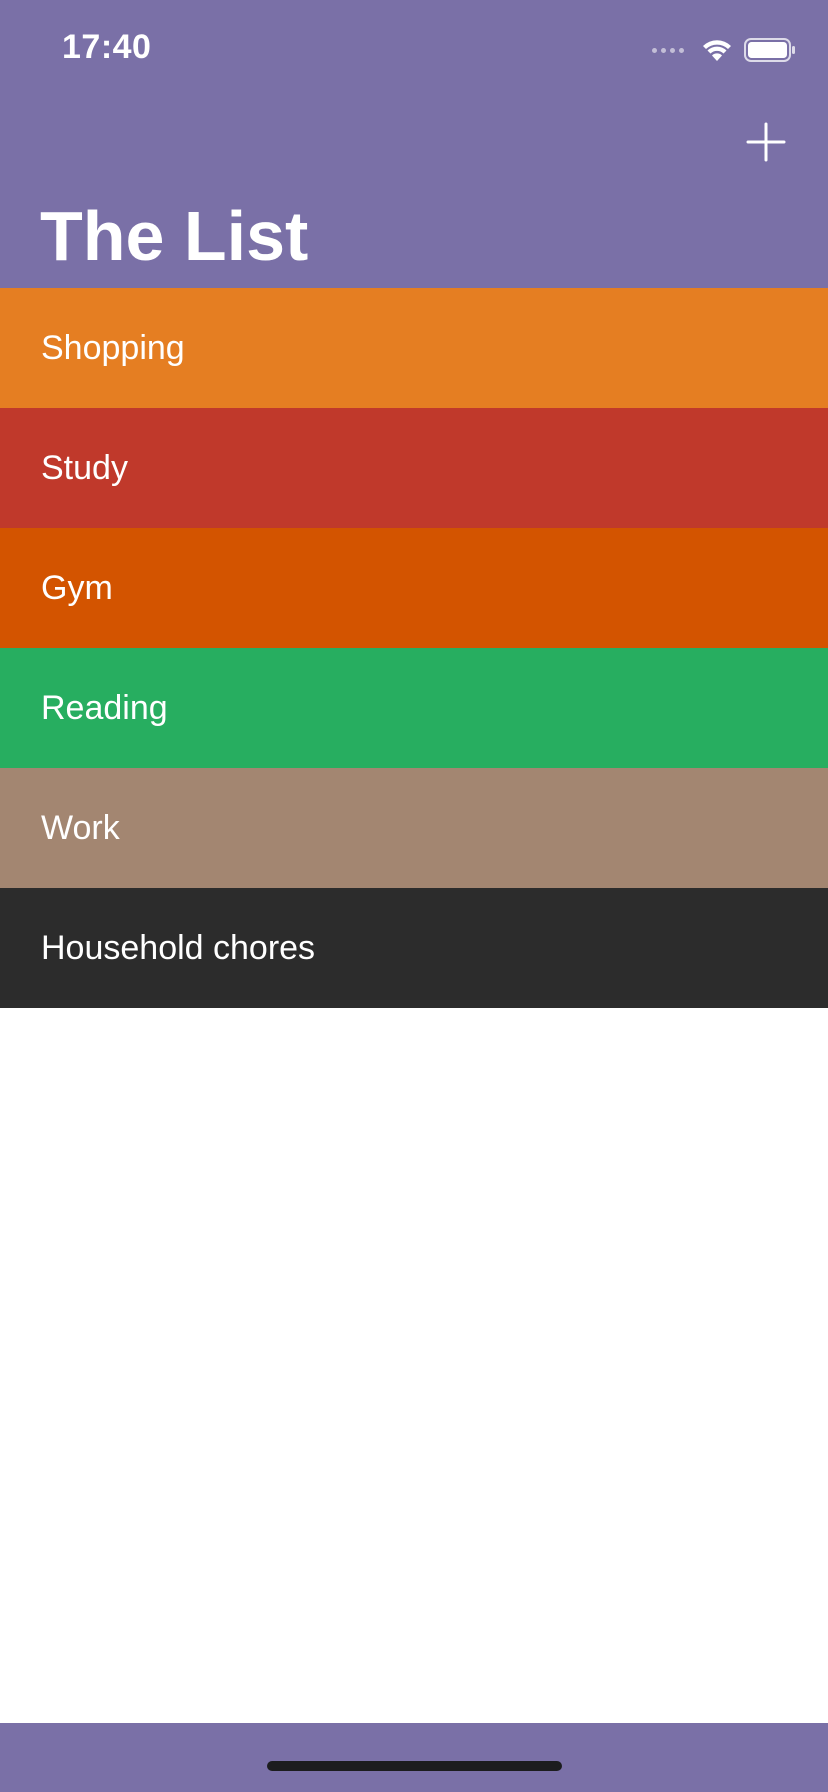 The image size is (828, 1792). I want to click on battery-icon, so click(769, 50).